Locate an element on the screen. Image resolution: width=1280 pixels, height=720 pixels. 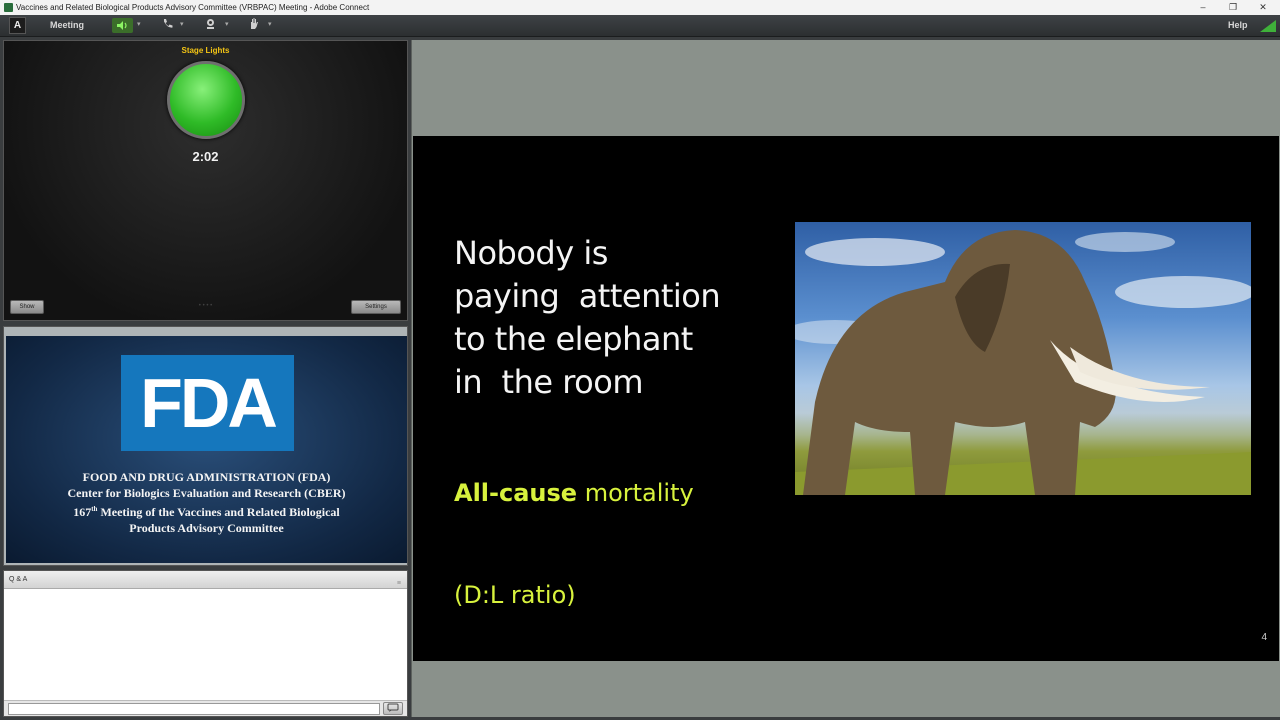
raise-hand-icon is located at coordinates (253, 25).